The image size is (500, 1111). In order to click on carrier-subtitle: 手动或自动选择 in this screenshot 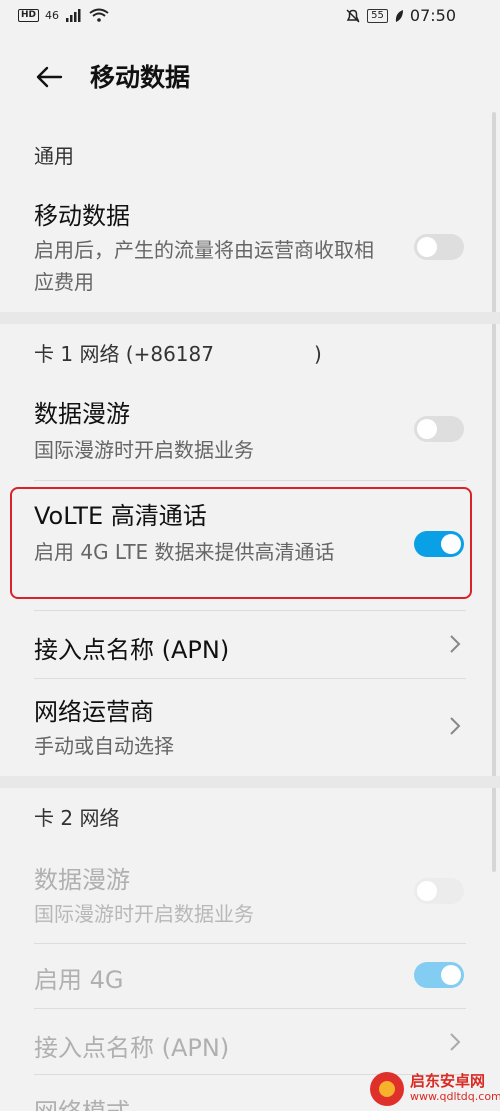, I will do `click(104, 746)`.